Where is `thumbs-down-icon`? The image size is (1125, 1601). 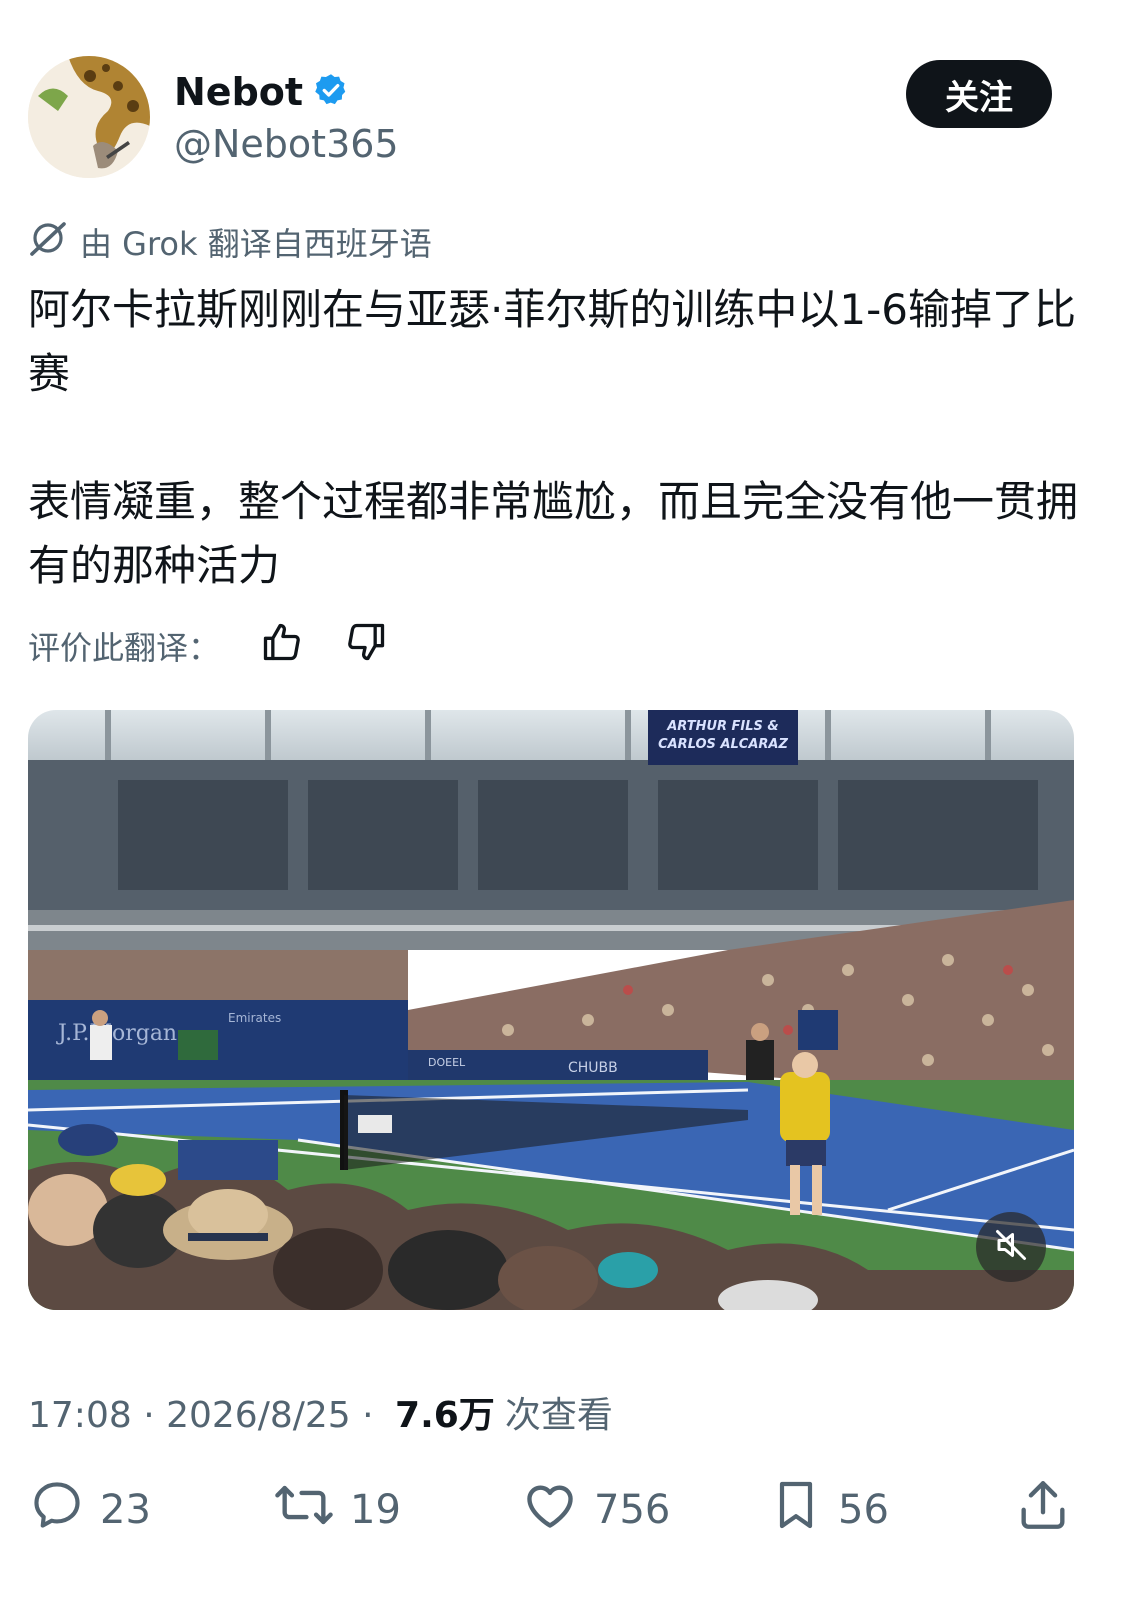
thumbs-down-icon is located at coordinates (366, 646).